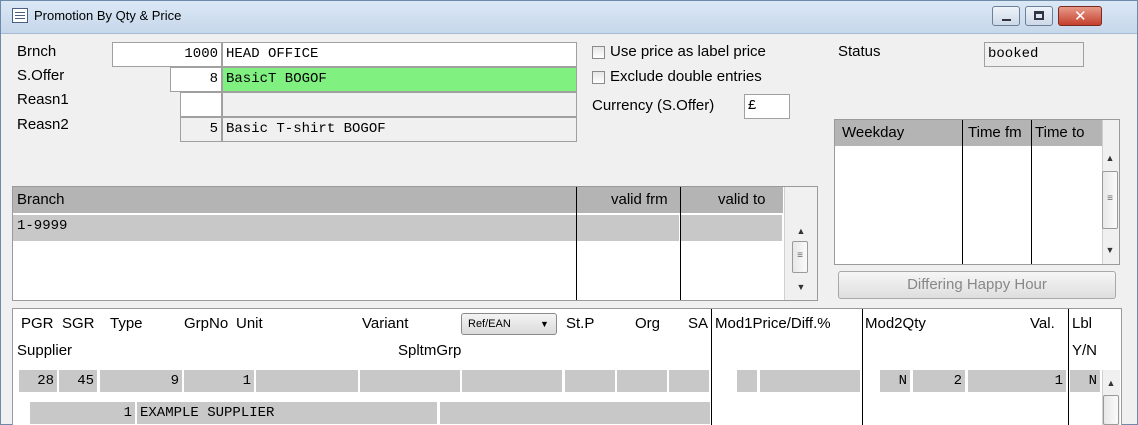 The height and width of the screenshot is (425, 1138). I want to click on reasn1-label: Reasn1, so click(43, 99).